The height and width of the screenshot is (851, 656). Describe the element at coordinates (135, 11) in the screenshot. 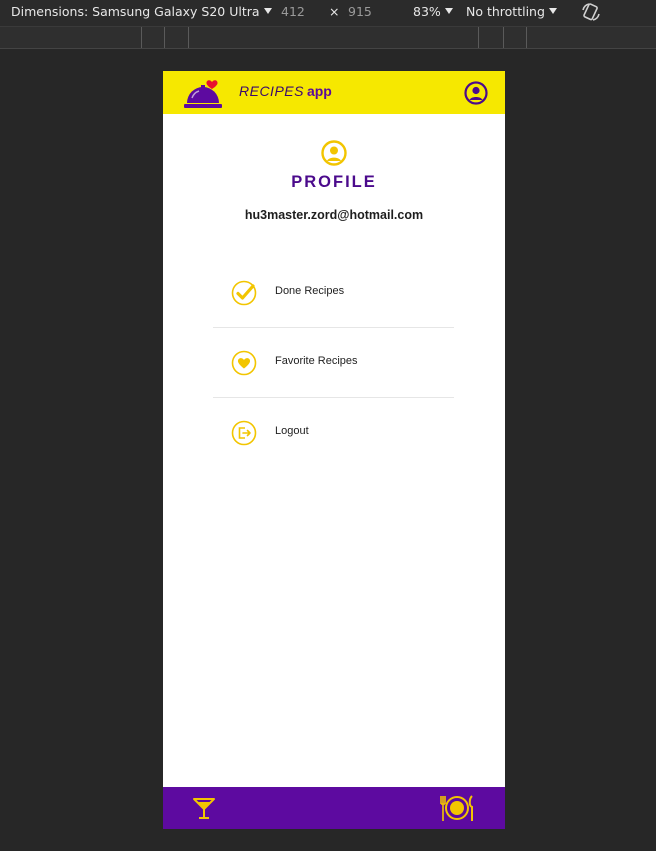

I see `dimensions-label: Dimensions: Samsung Galaxy S20 Ultra` at that location.